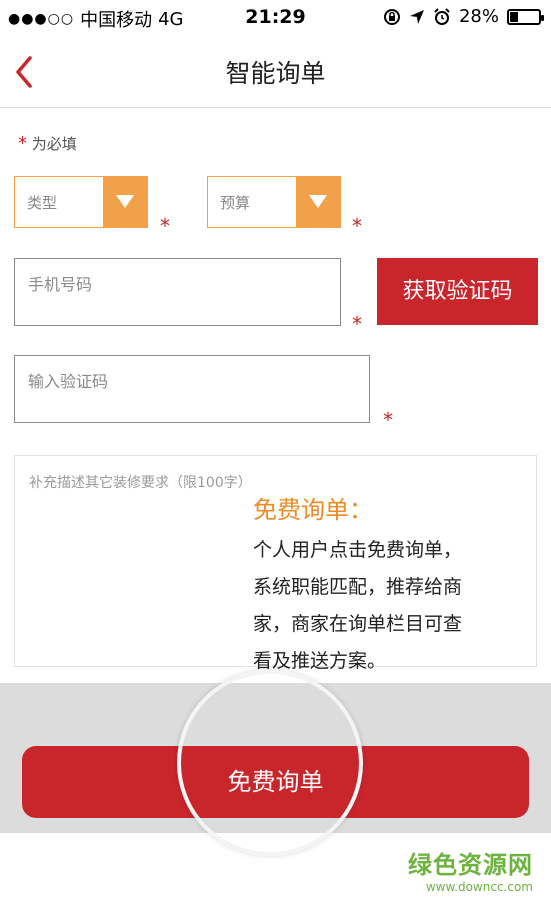  Describe the element at coordinates (358, 587) in the screenshot. I see `tip-line: 系统职能匹配，推荐给商` at that location.